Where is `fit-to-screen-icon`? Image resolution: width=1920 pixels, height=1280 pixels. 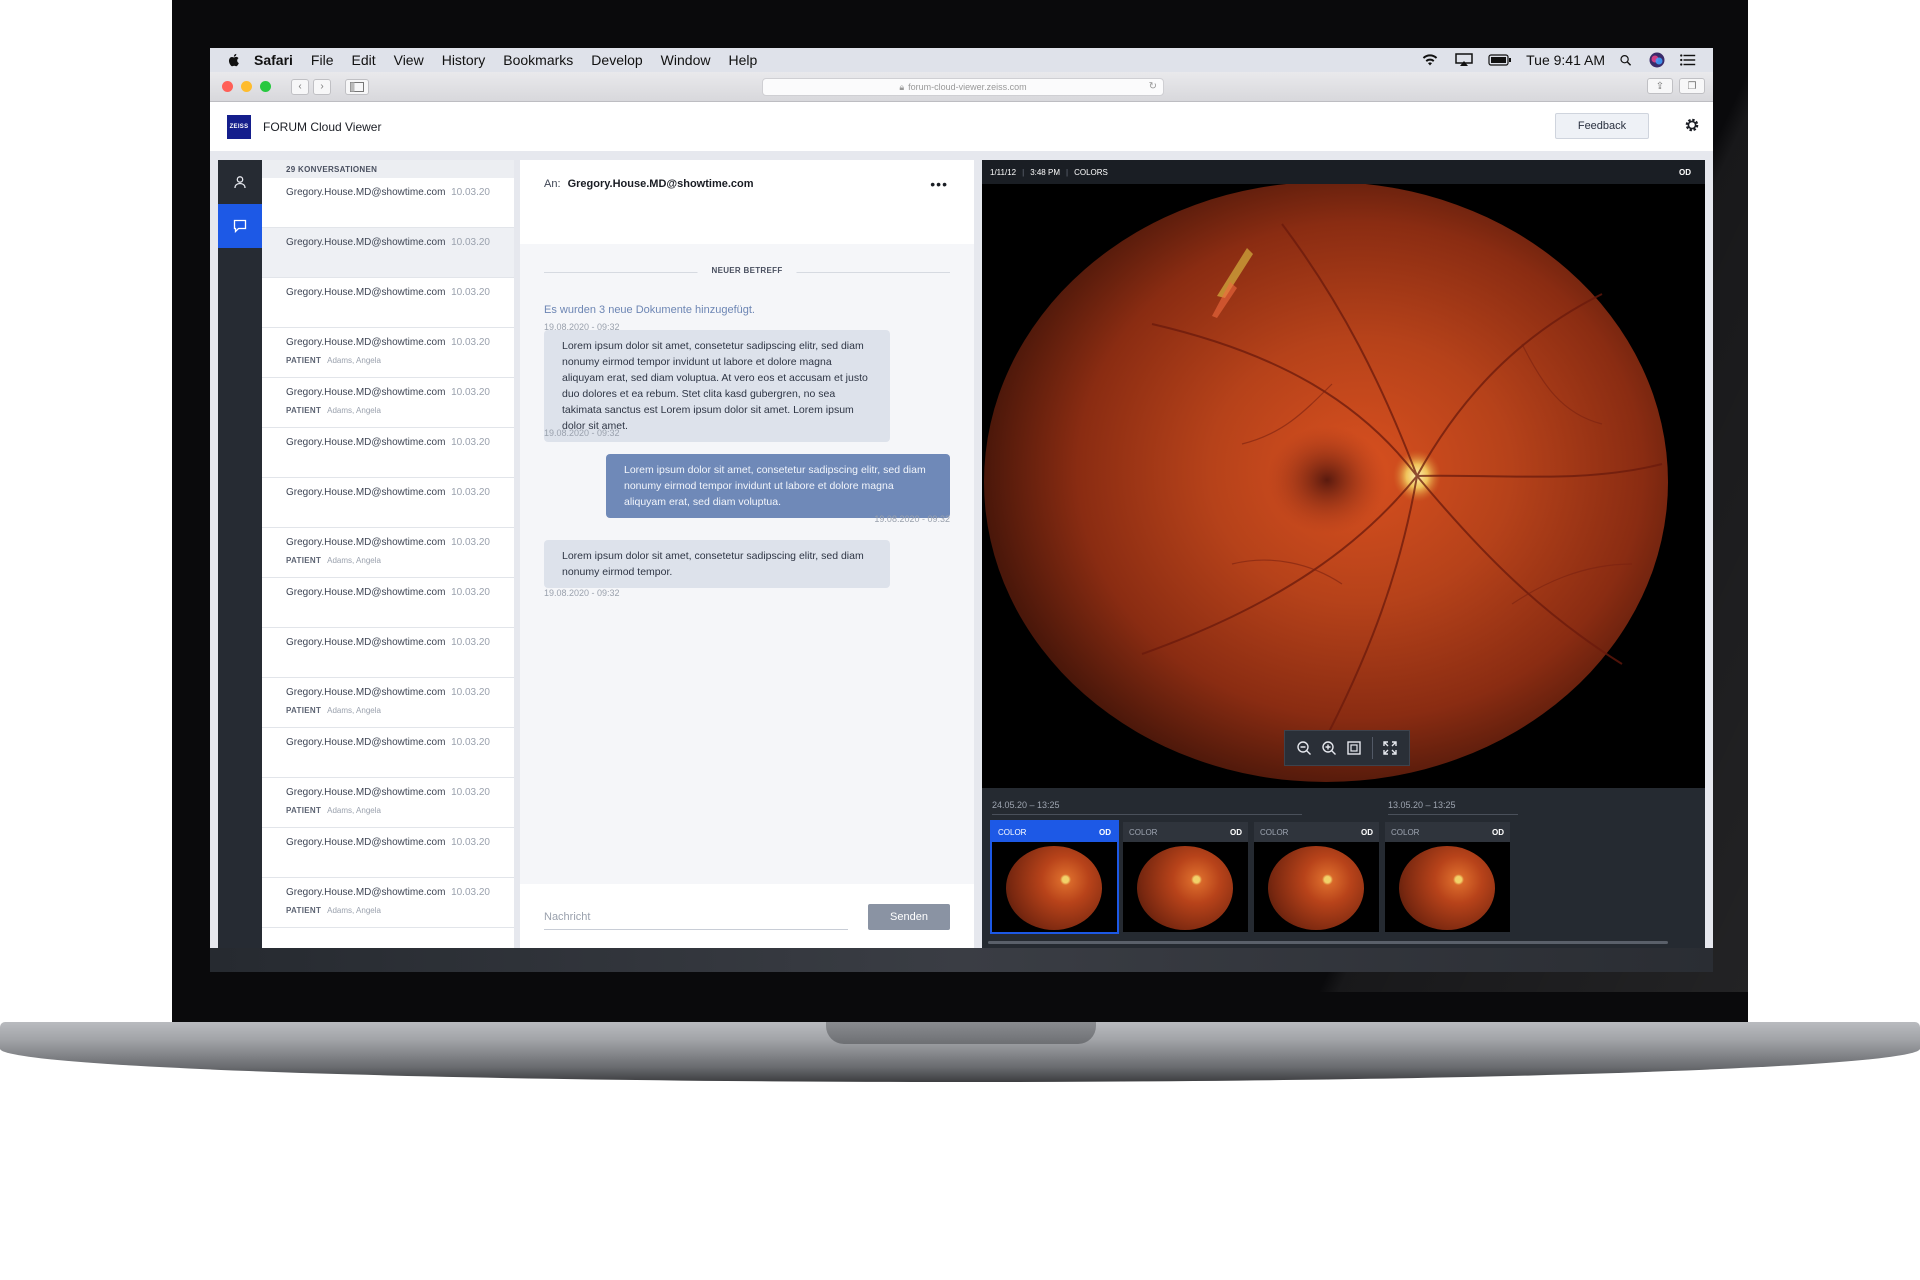
fit-to-screen-icon is located at coordinates (1354, 748).